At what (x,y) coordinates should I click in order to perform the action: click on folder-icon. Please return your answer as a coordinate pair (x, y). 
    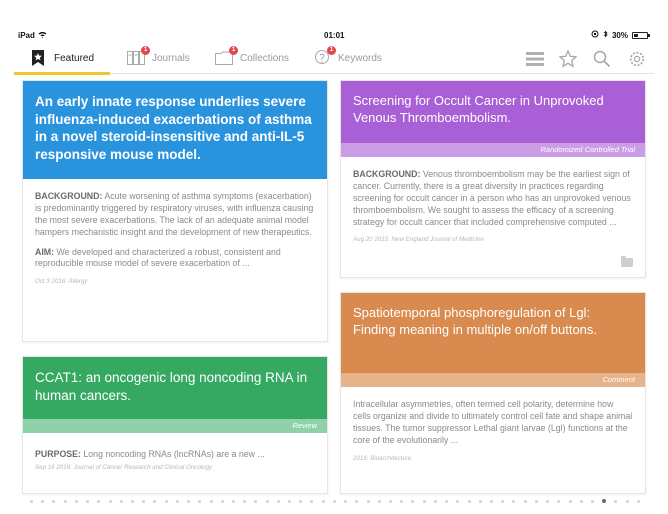
    Looking at the image, I should click on (627, 261).